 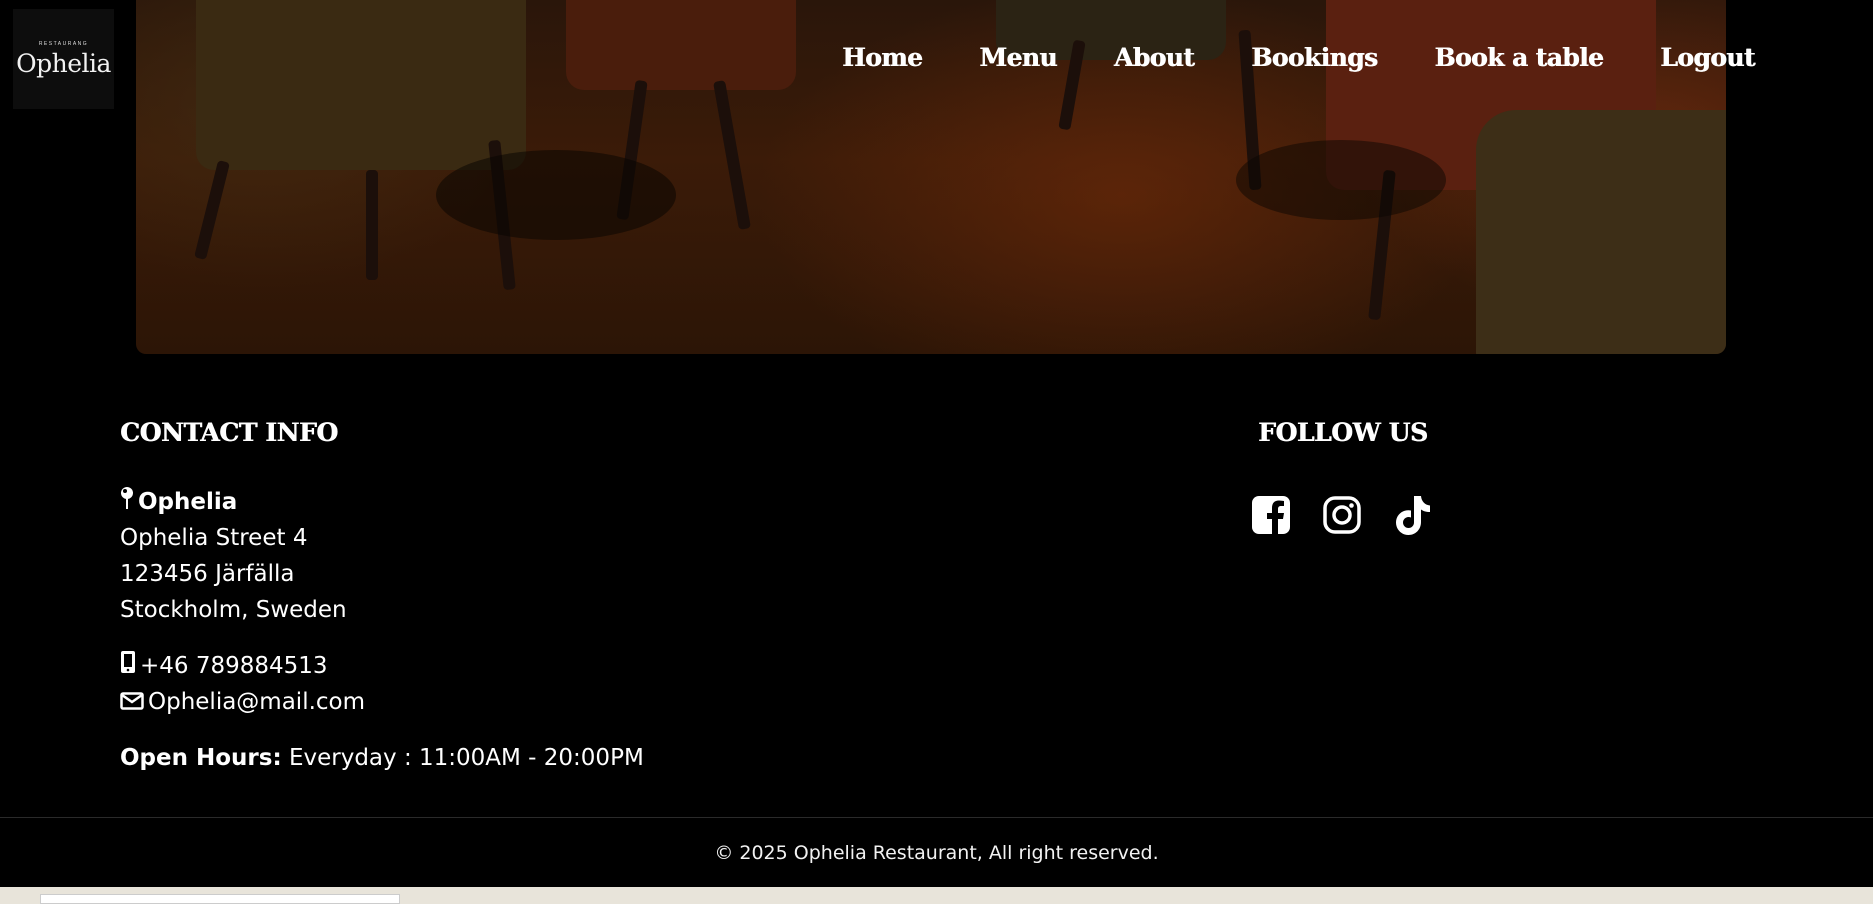 I want to click on logo-subtitle: RESTAURANG, so click(x=63, y=43).